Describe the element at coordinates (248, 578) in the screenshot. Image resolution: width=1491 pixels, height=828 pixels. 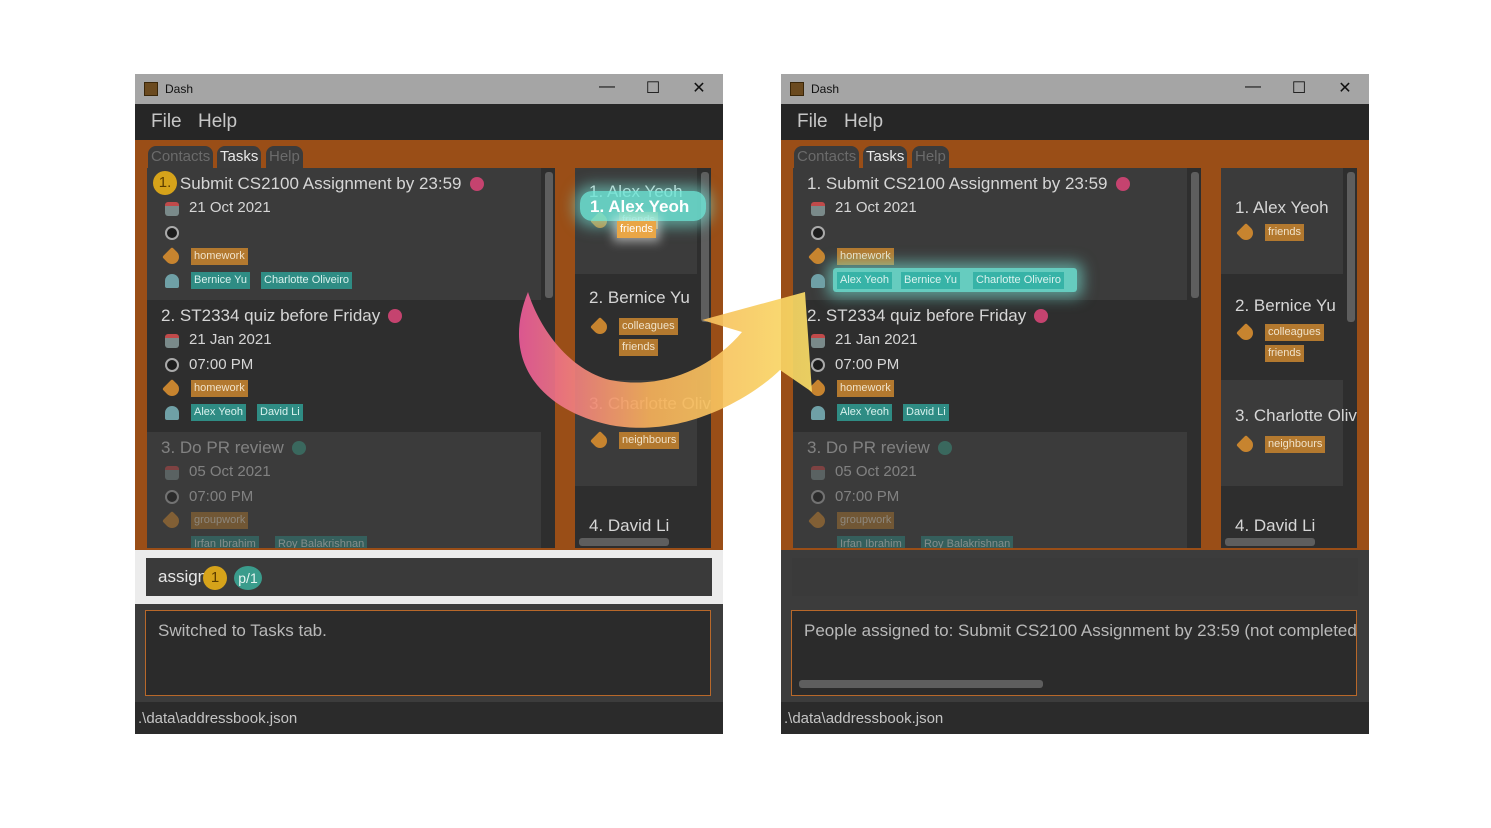
I see `person-badge-command: p/1` at that location.